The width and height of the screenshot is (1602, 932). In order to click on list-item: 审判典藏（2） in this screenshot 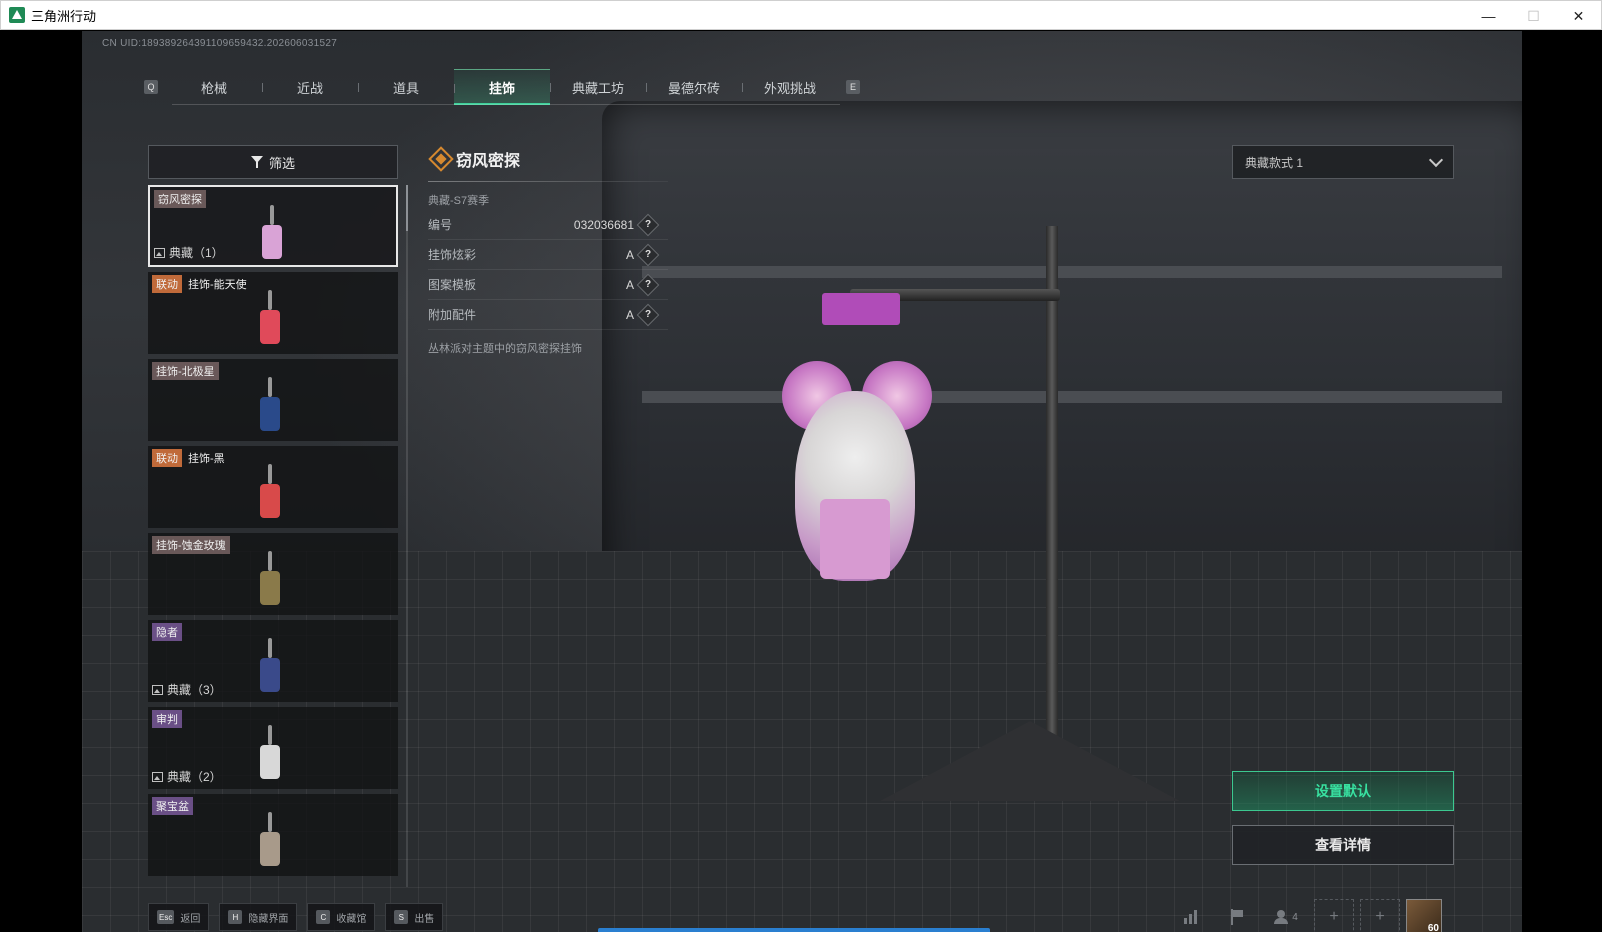, I will do `click(273, 748)`.